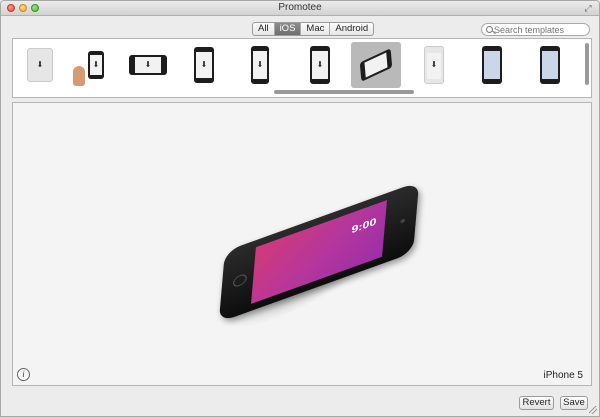 This screenshot has width=600, height=417. Describe the element at coordinates (240, 280) in the screenshot. I see `home-button` at that location.